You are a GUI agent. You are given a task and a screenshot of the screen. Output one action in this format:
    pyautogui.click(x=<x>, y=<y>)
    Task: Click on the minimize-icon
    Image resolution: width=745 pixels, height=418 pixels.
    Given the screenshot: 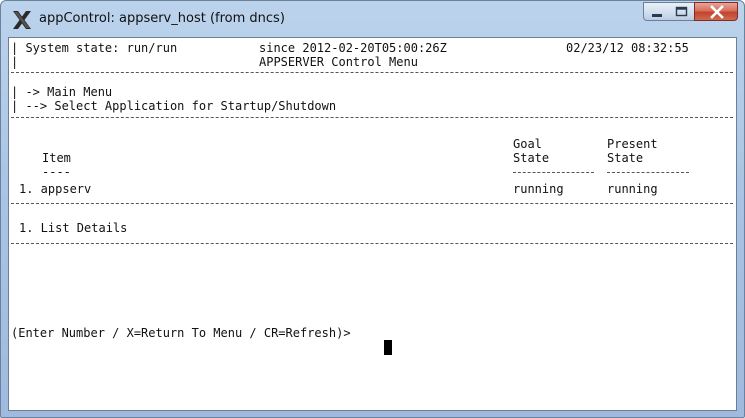 What is the action you would take?
    pyautogui.click(x=657, y=15)
    